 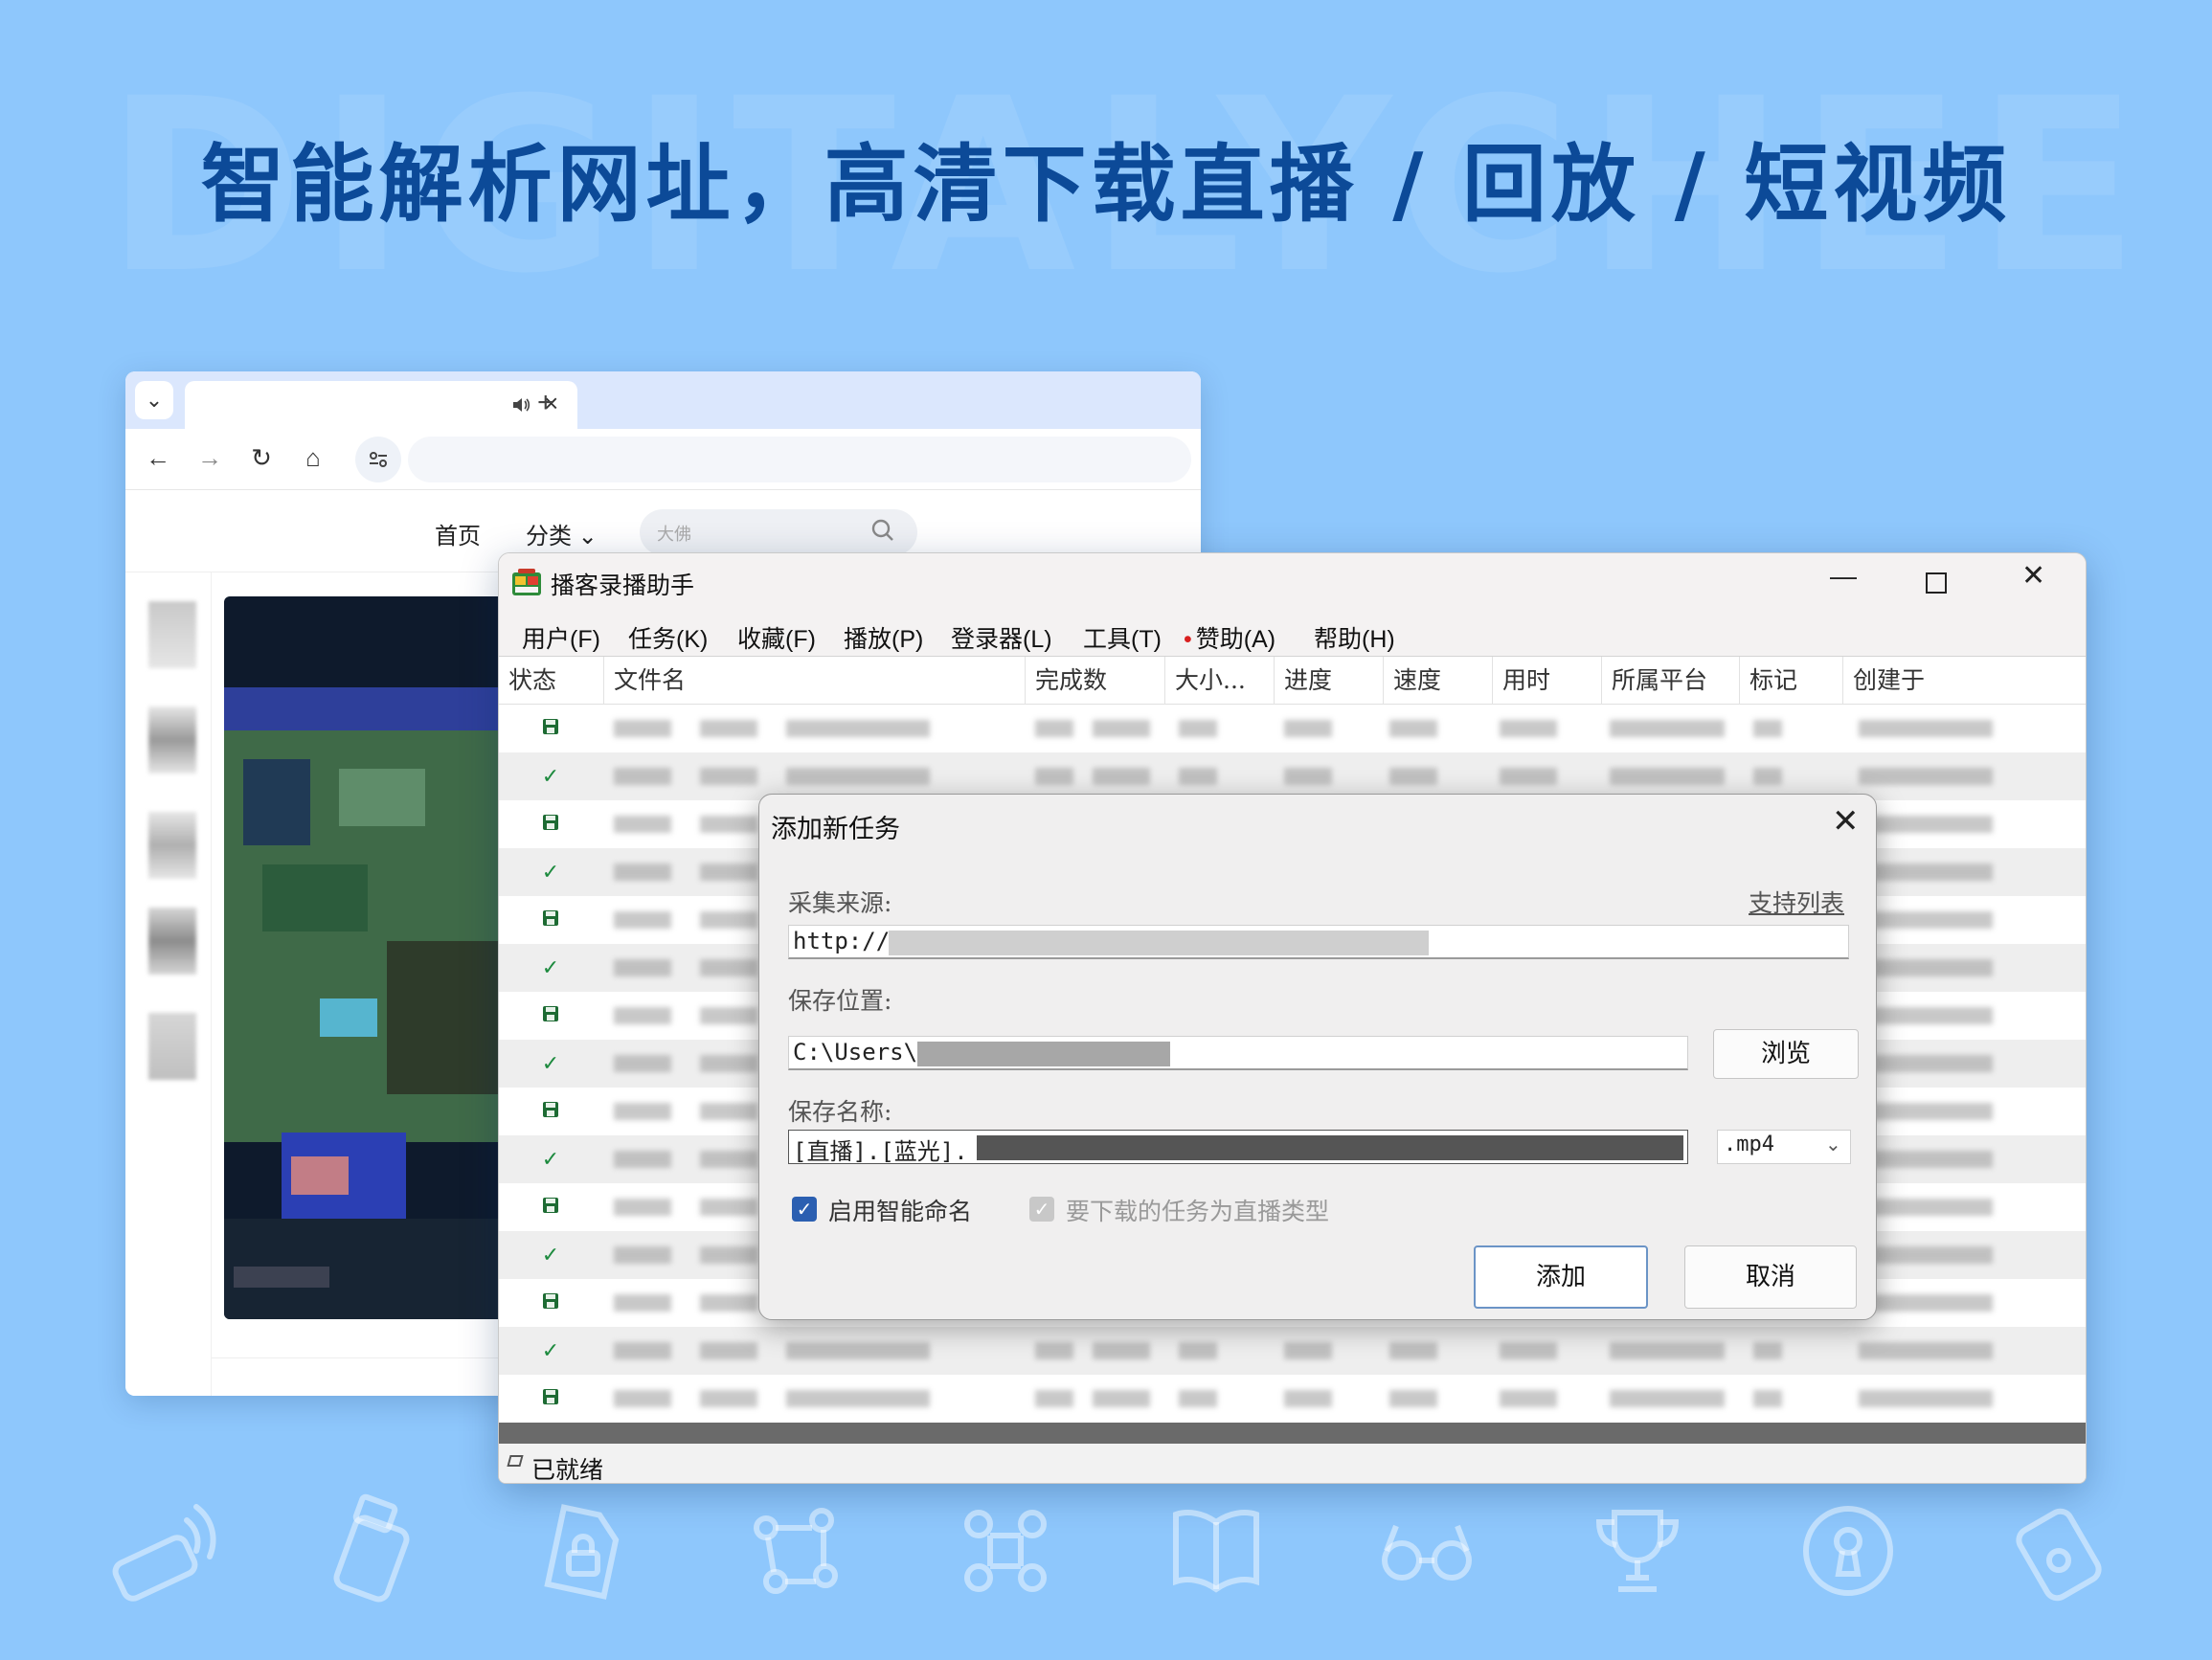 I want to click on open-book-icon, so click(x=1216, y=1550).